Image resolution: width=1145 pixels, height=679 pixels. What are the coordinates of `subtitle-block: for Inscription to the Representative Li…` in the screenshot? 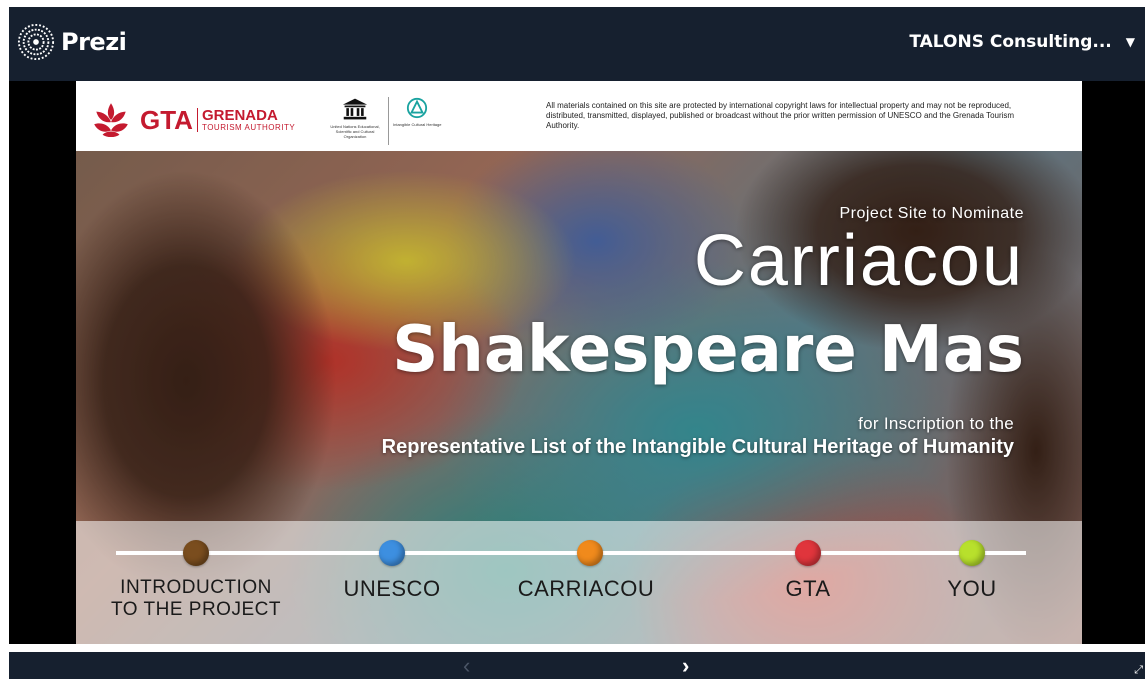 It's located at (698, 436).